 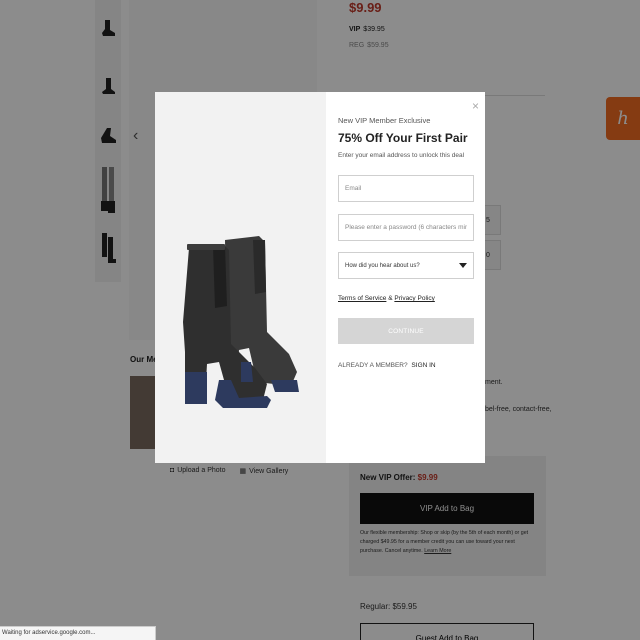 What do you see at coordinates (475, 106) in the screenshot?
I see `close-icon: ×` at bounding box center [475, 106].